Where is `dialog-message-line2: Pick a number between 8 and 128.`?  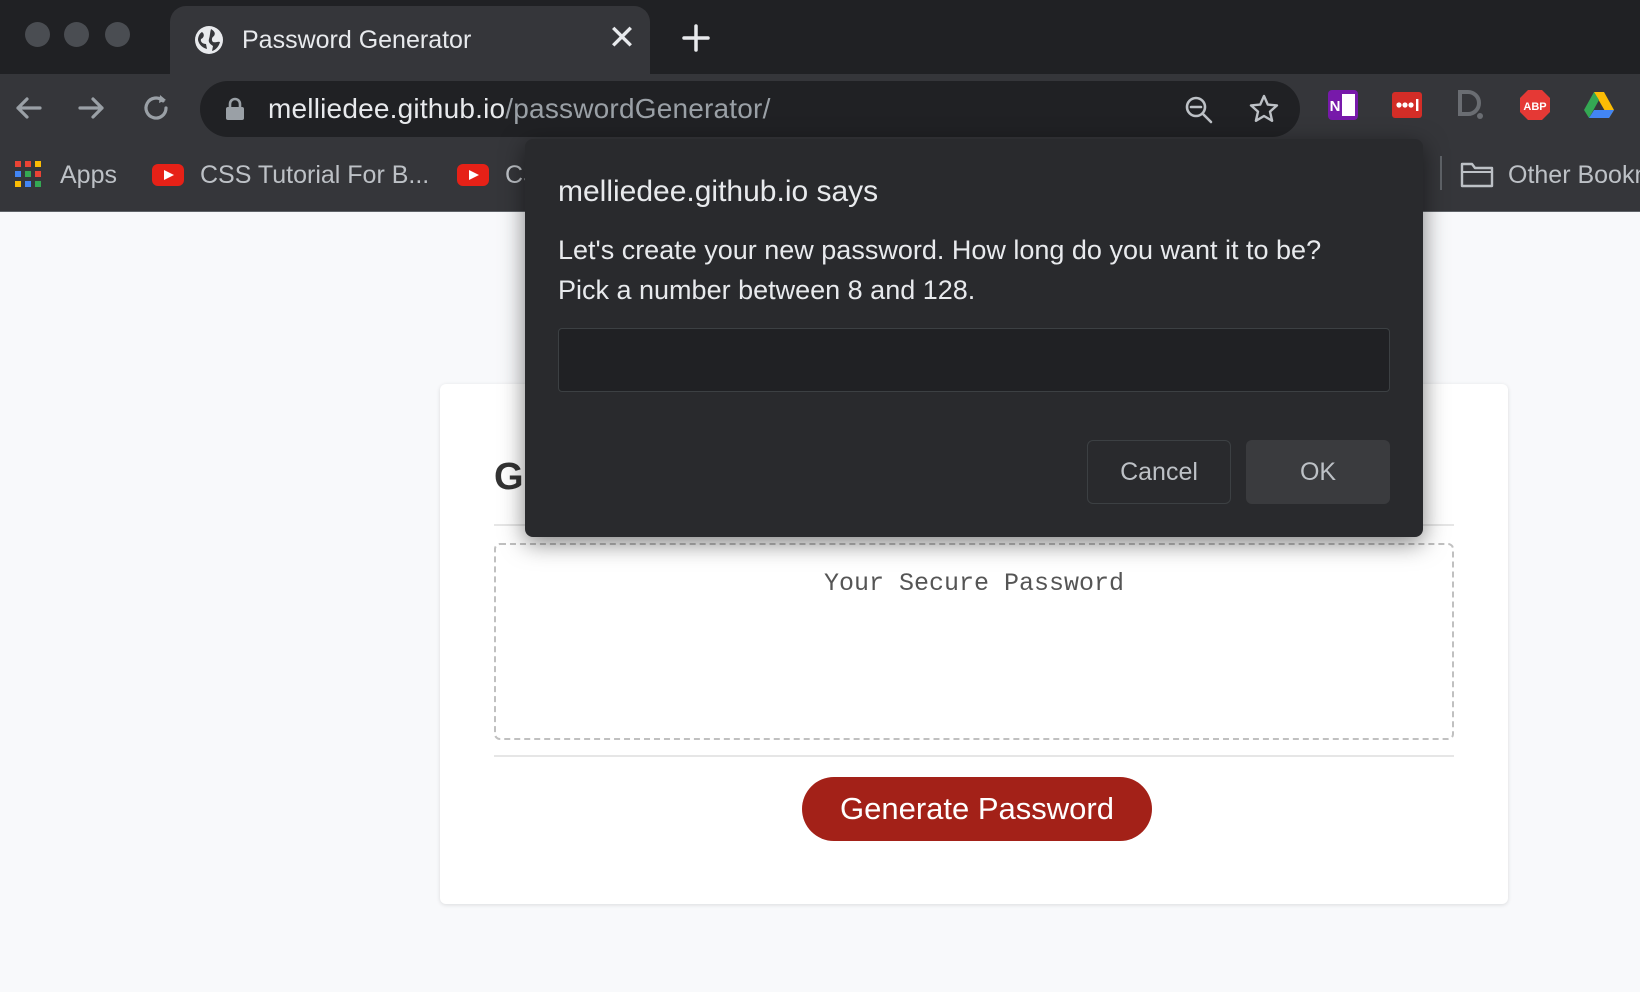 dialog-message-line2: Pick a number between 8 and 128. is located at coordinates (767, 290).